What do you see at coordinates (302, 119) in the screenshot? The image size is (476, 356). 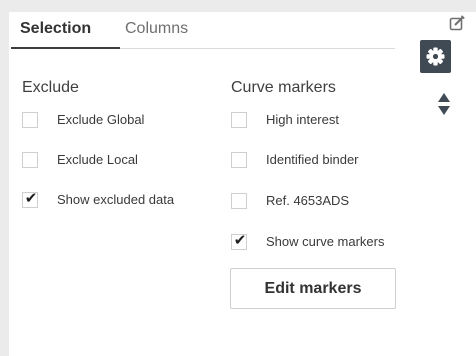 I see `high-interest-label: High interest` at bounding box center [302, 119].